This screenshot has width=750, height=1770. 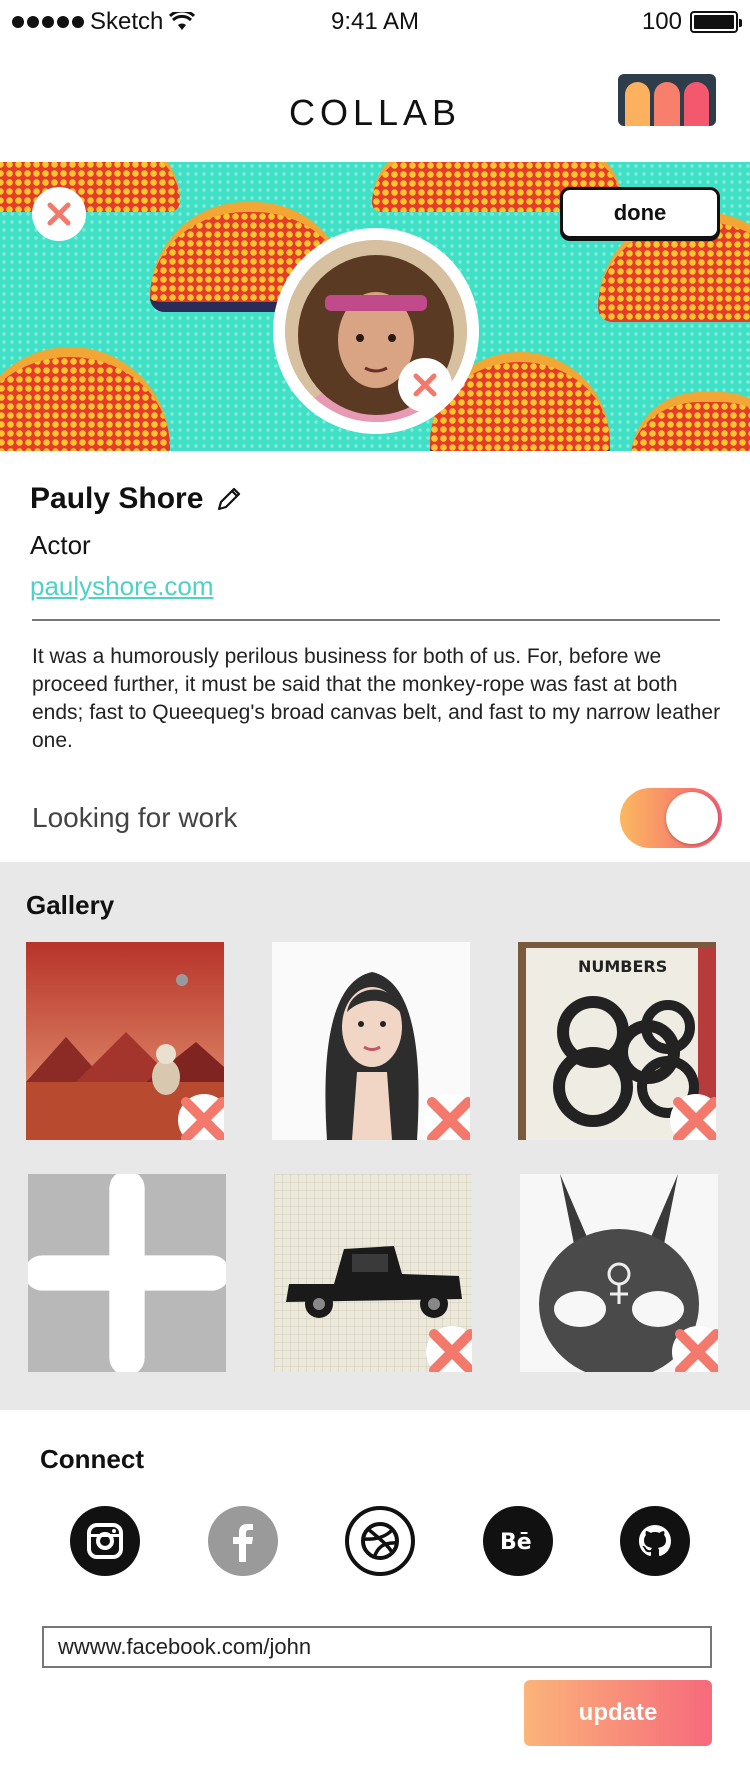 What do you see at coordinates (375, 107) in the screenshot?
I see `app-header: COLLAB` at bounding box center [375, 107].